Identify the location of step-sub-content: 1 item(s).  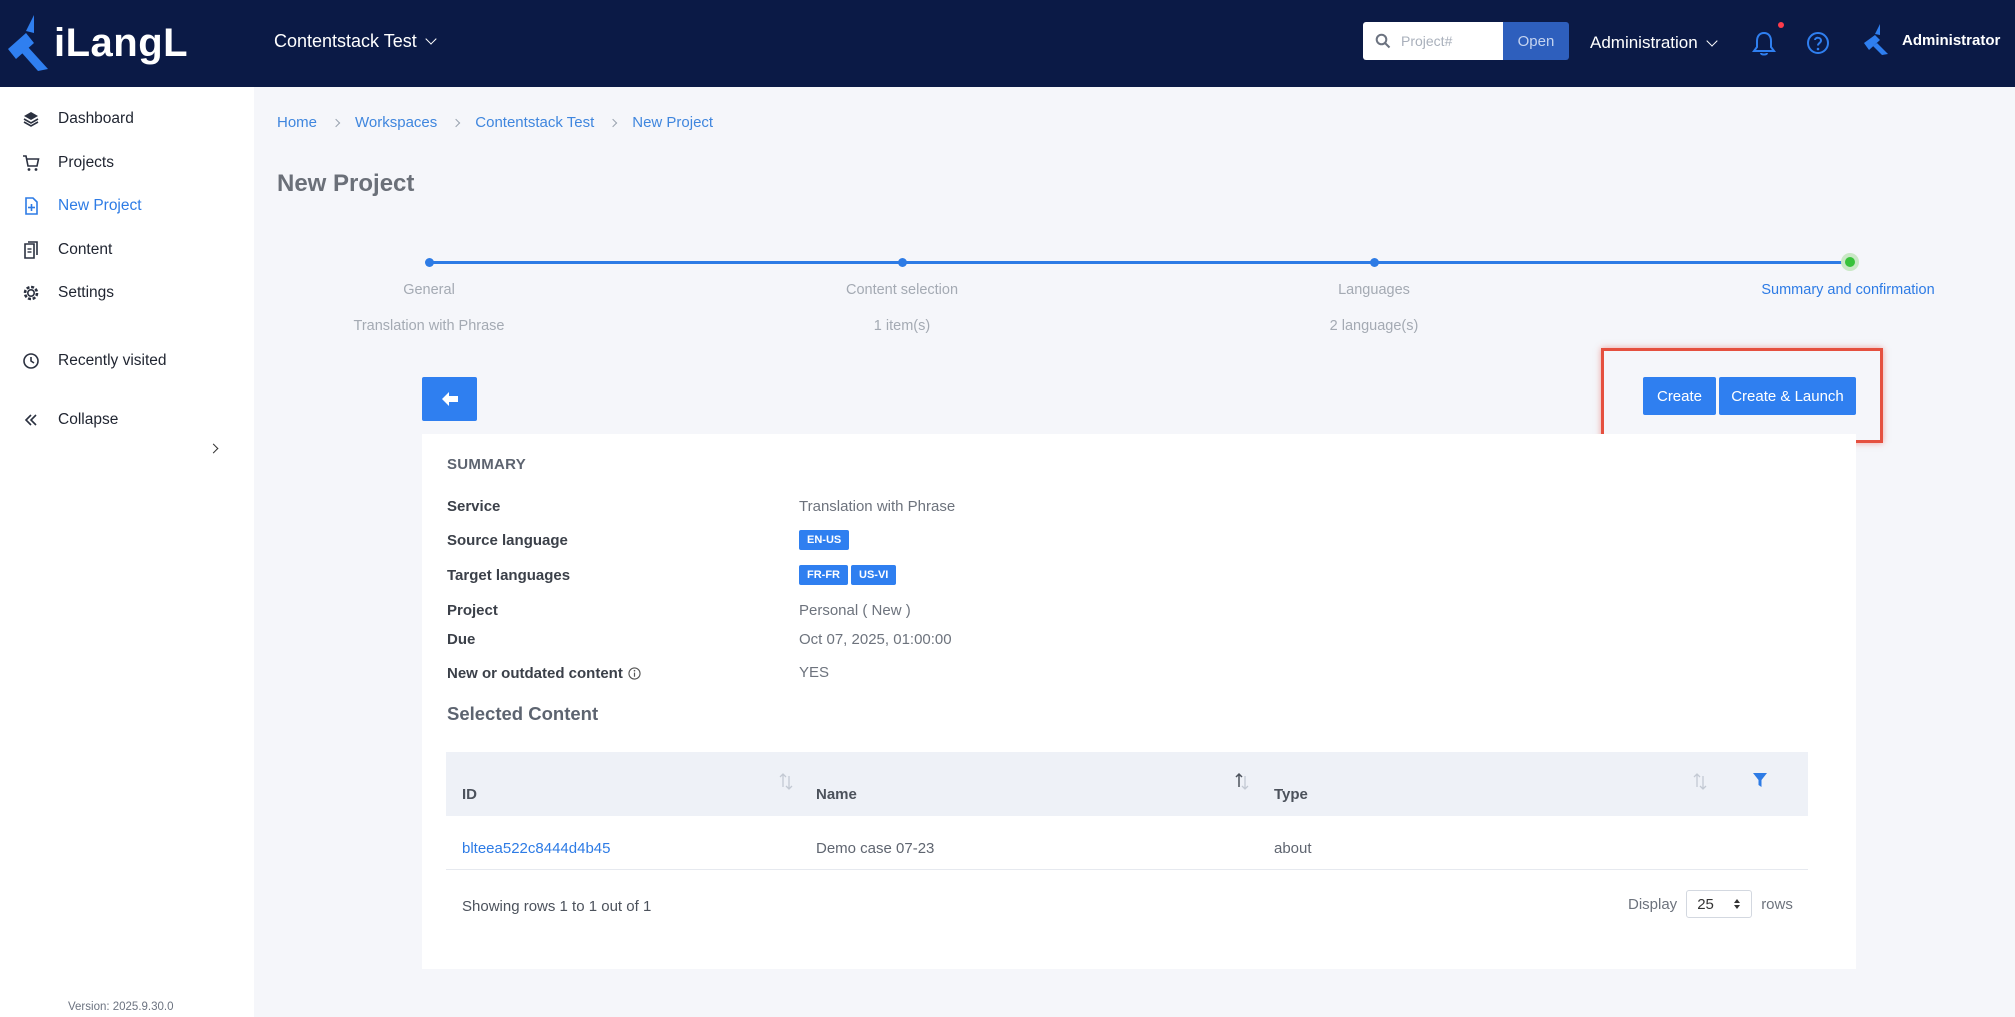
(902, 326).